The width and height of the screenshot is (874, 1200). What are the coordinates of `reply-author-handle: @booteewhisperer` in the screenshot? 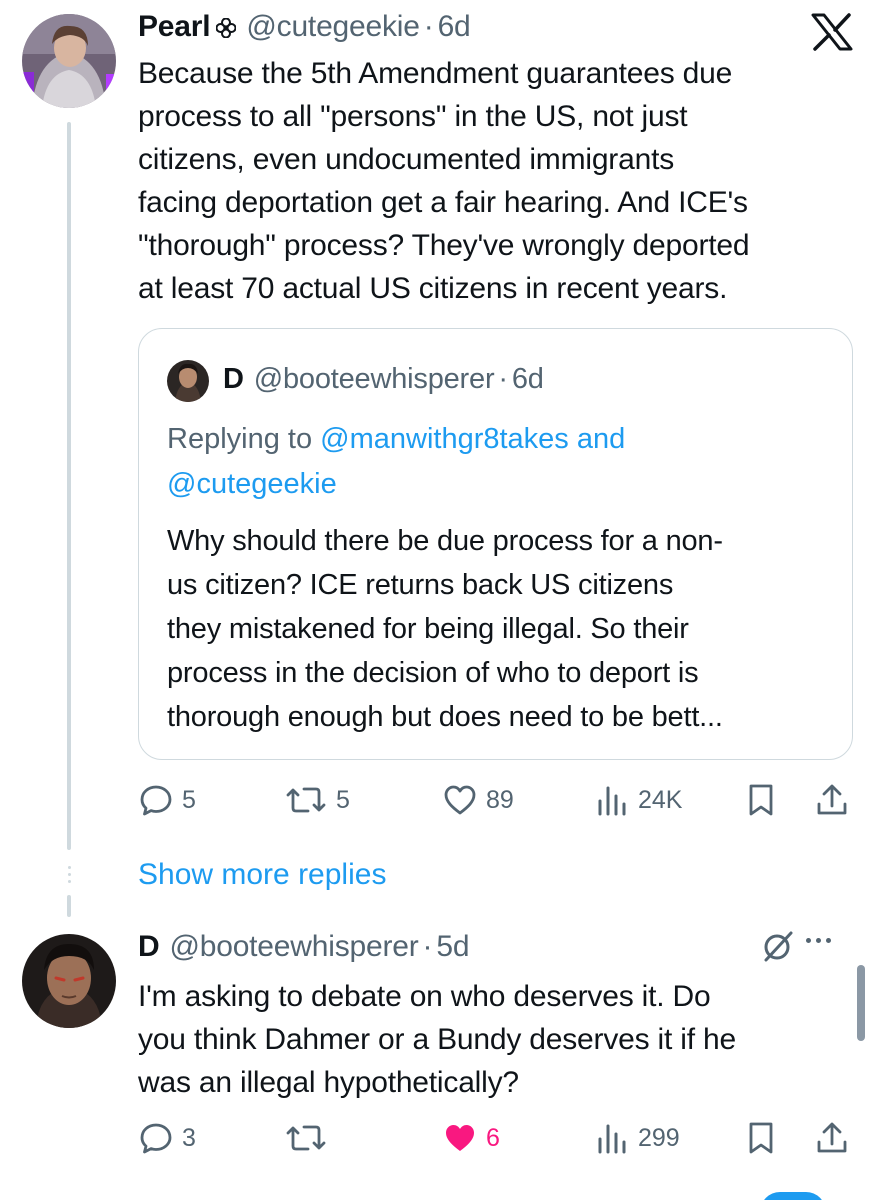 It's located at (293, 947).